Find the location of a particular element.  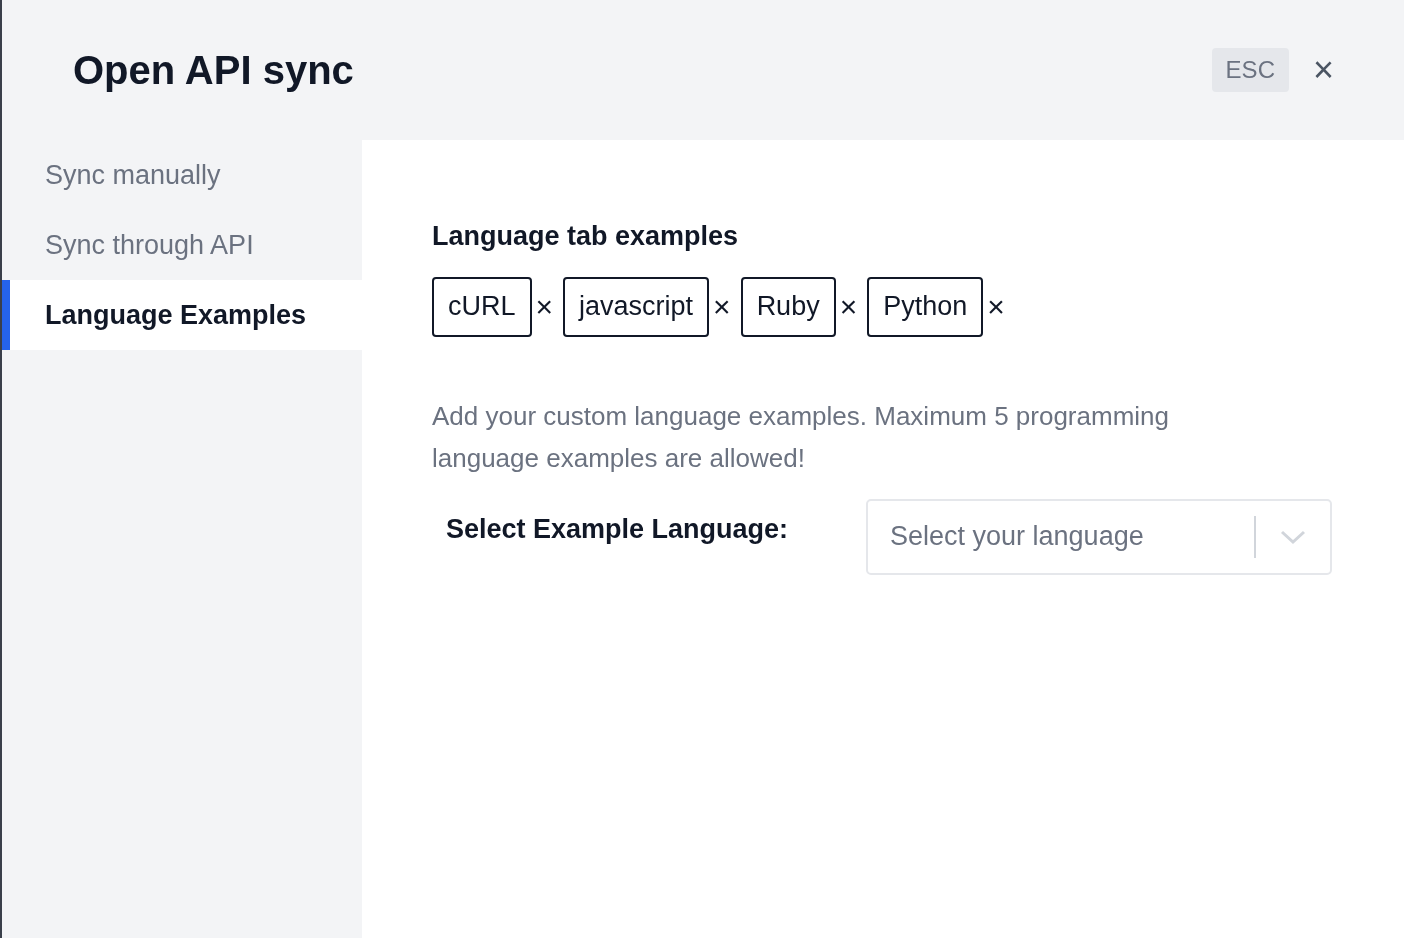

language-tag: Python is located at coordinates (925, 306).